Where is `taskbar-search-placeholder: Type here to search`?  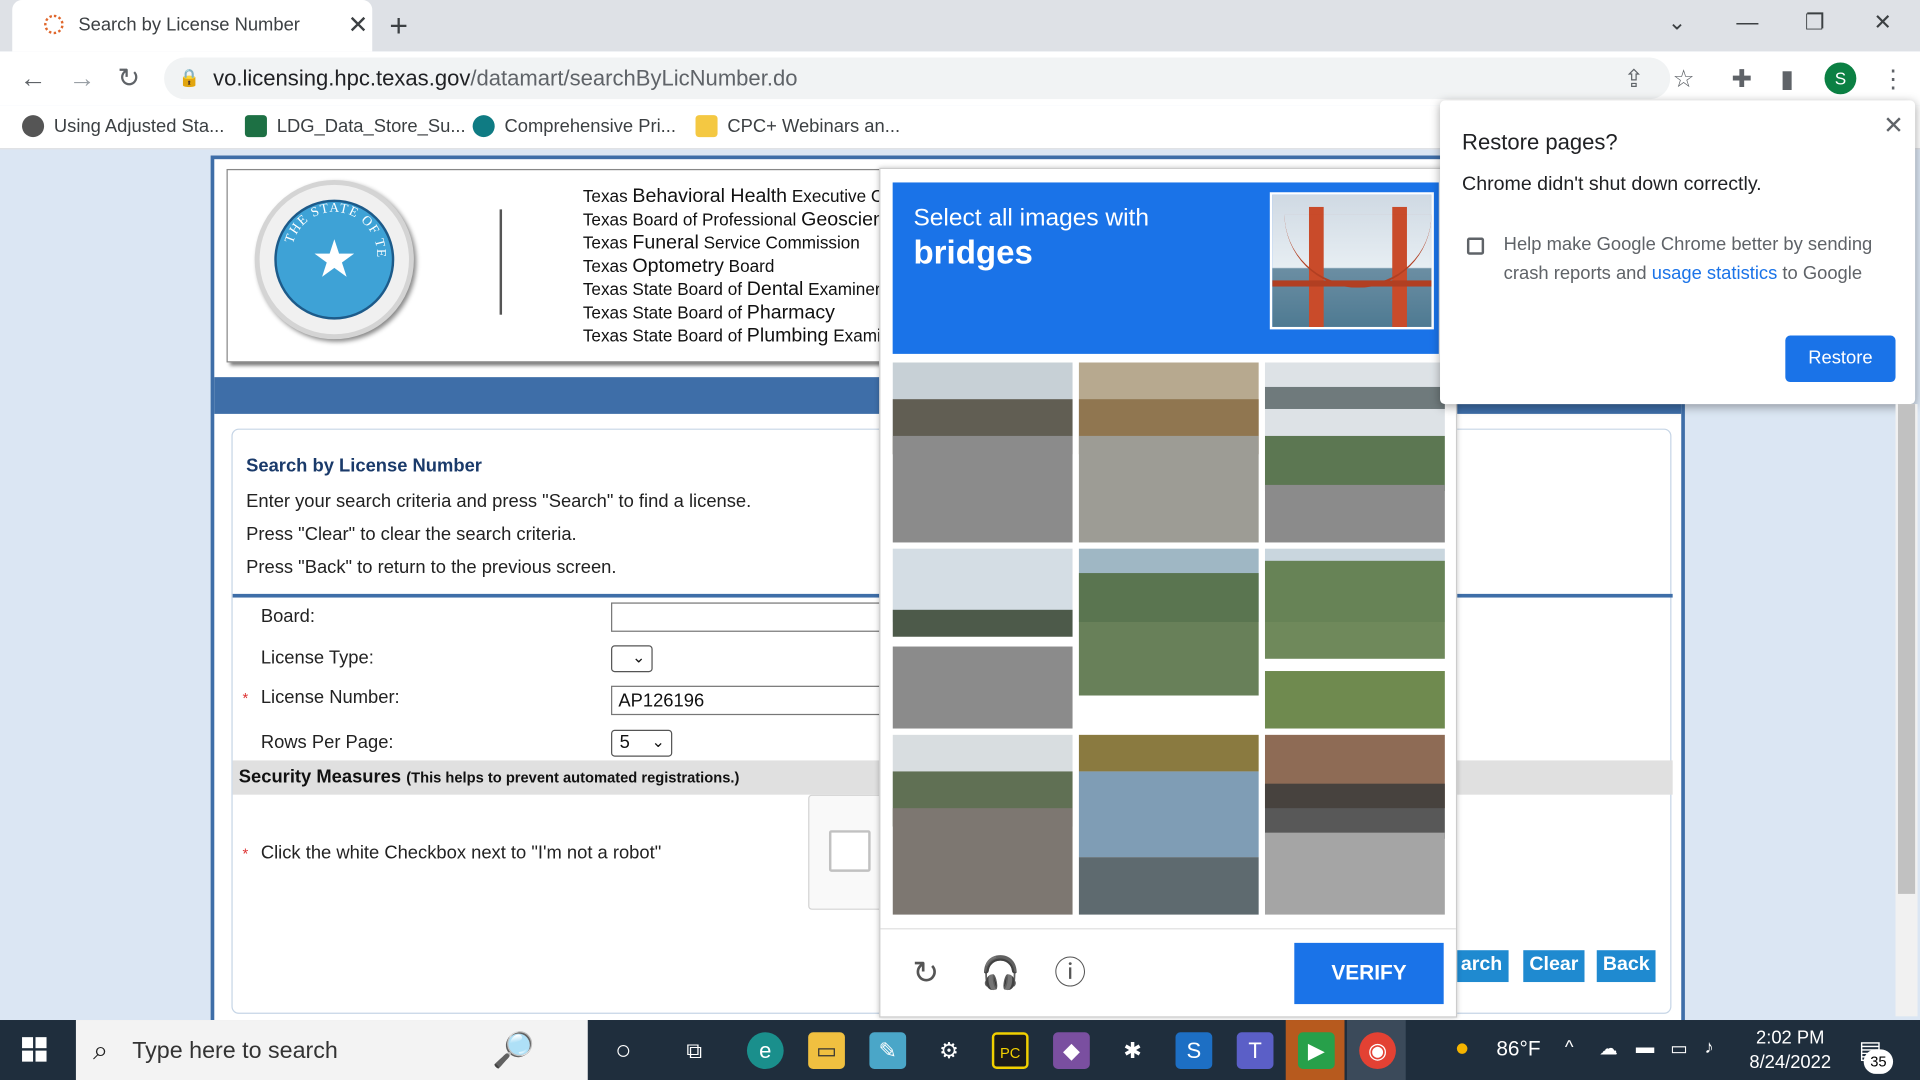 taskbar-search-placeholder: Type here to search is located at coordinates (235, 1051).